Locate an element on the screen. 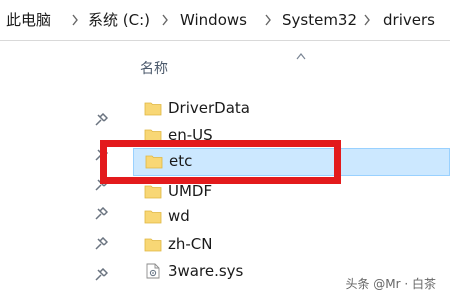 The height and width of the screenshot is (300, 450). watermark-text: 头条 @Mr · 白茶 is located at coordinates (390, 284).